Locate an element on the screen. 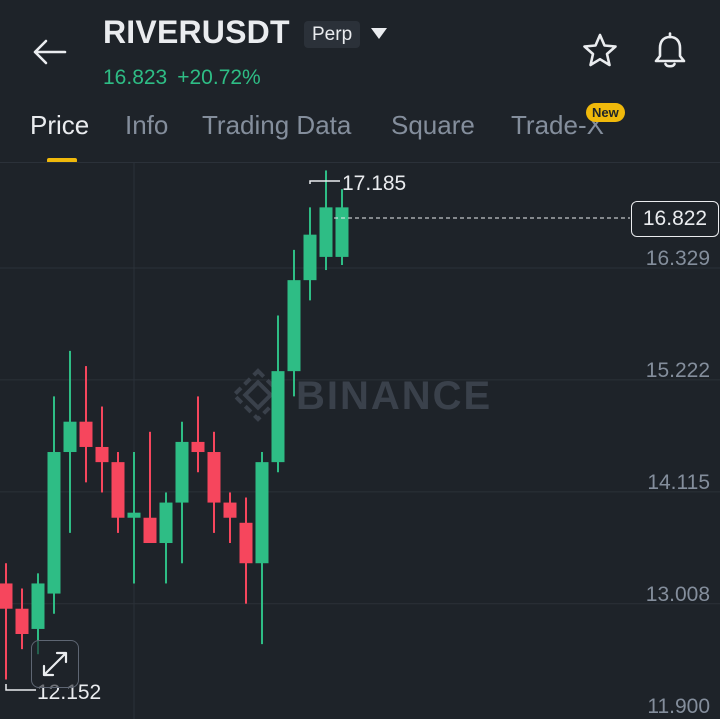 Image resolution: width=720 pixels, height=719 pixels. current-price-tag: 16.822 is located at coordinates (675, 219).